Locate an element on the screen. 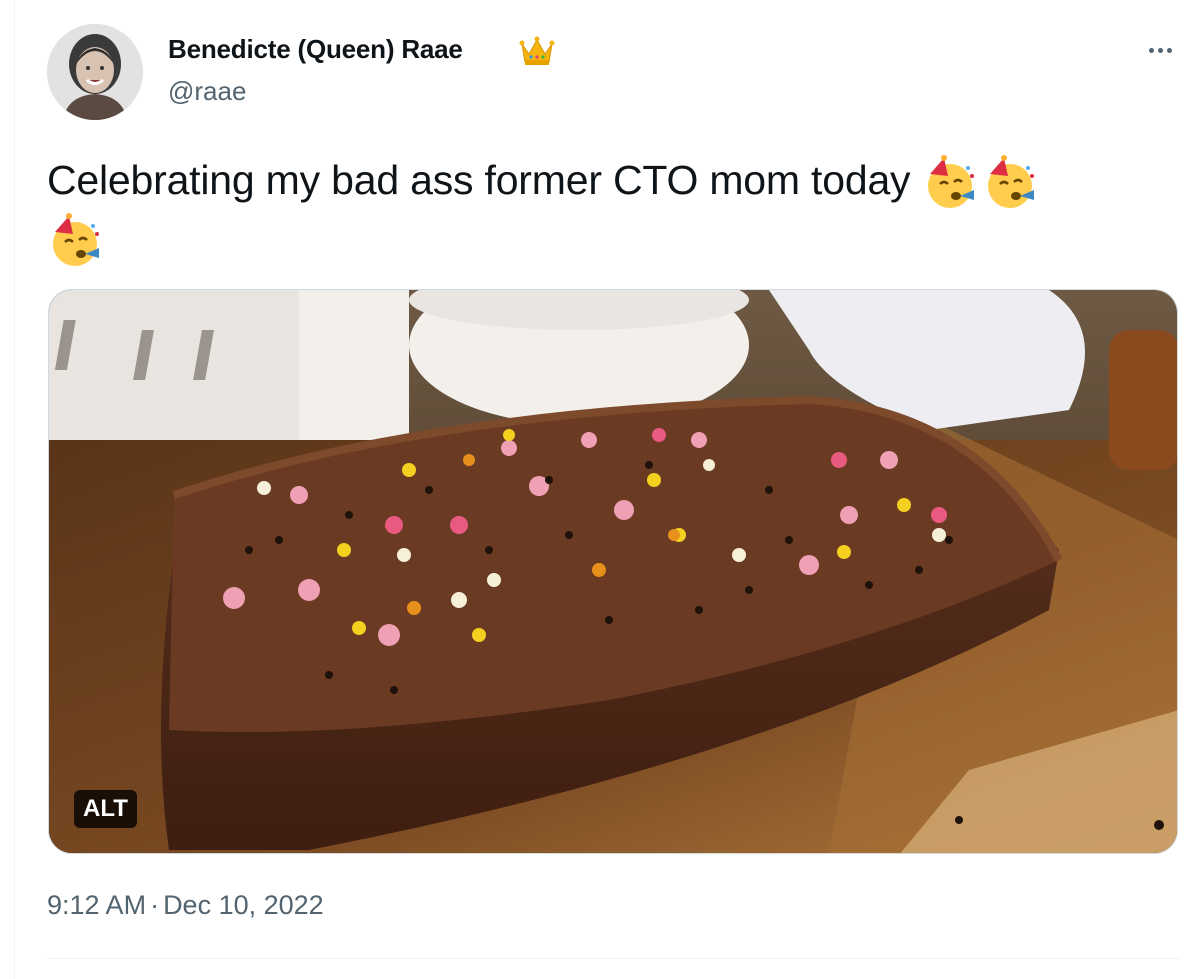 The width and height of the screenshot is (1196, 979). column-border is located at coordinates (14, 489).